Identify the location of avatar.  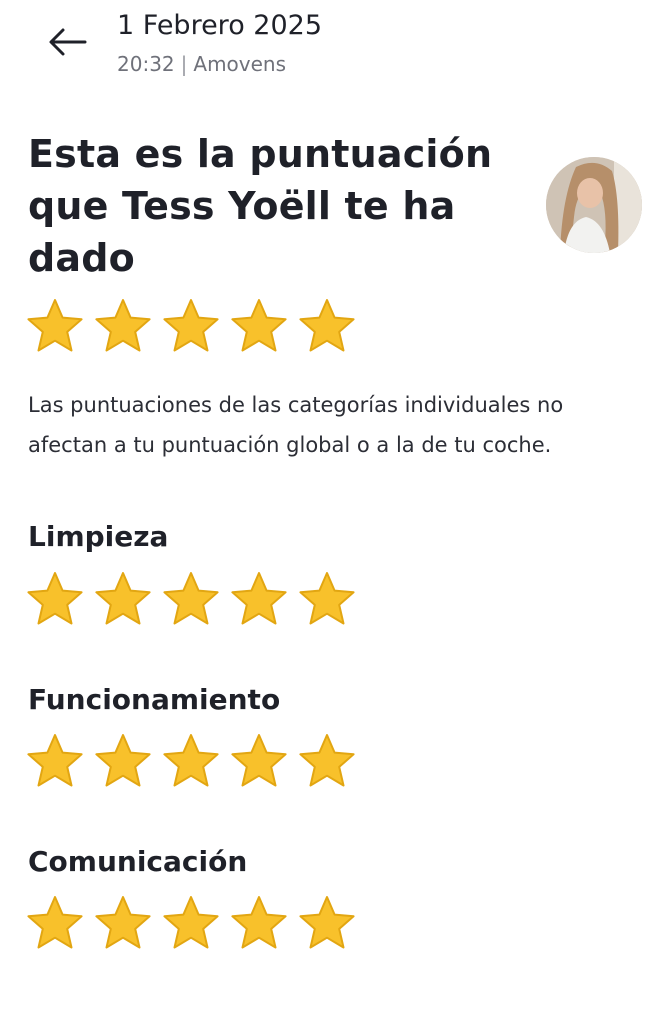
(594, 205).